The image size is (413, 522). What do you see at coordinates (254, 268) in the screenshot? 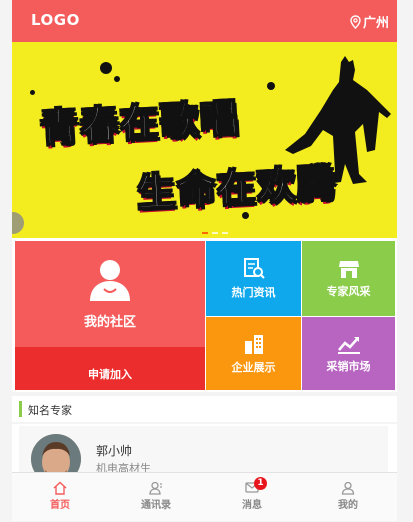
I see `document-search-icon` at bounding box center [254, 268].